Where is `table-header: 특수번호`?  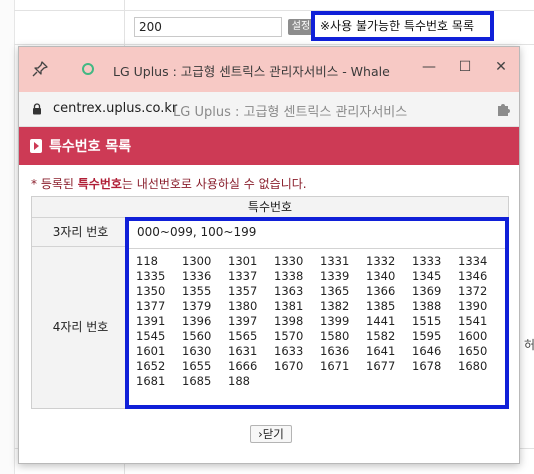 table-header: 특수번호 is located at coordinates (270, 207).